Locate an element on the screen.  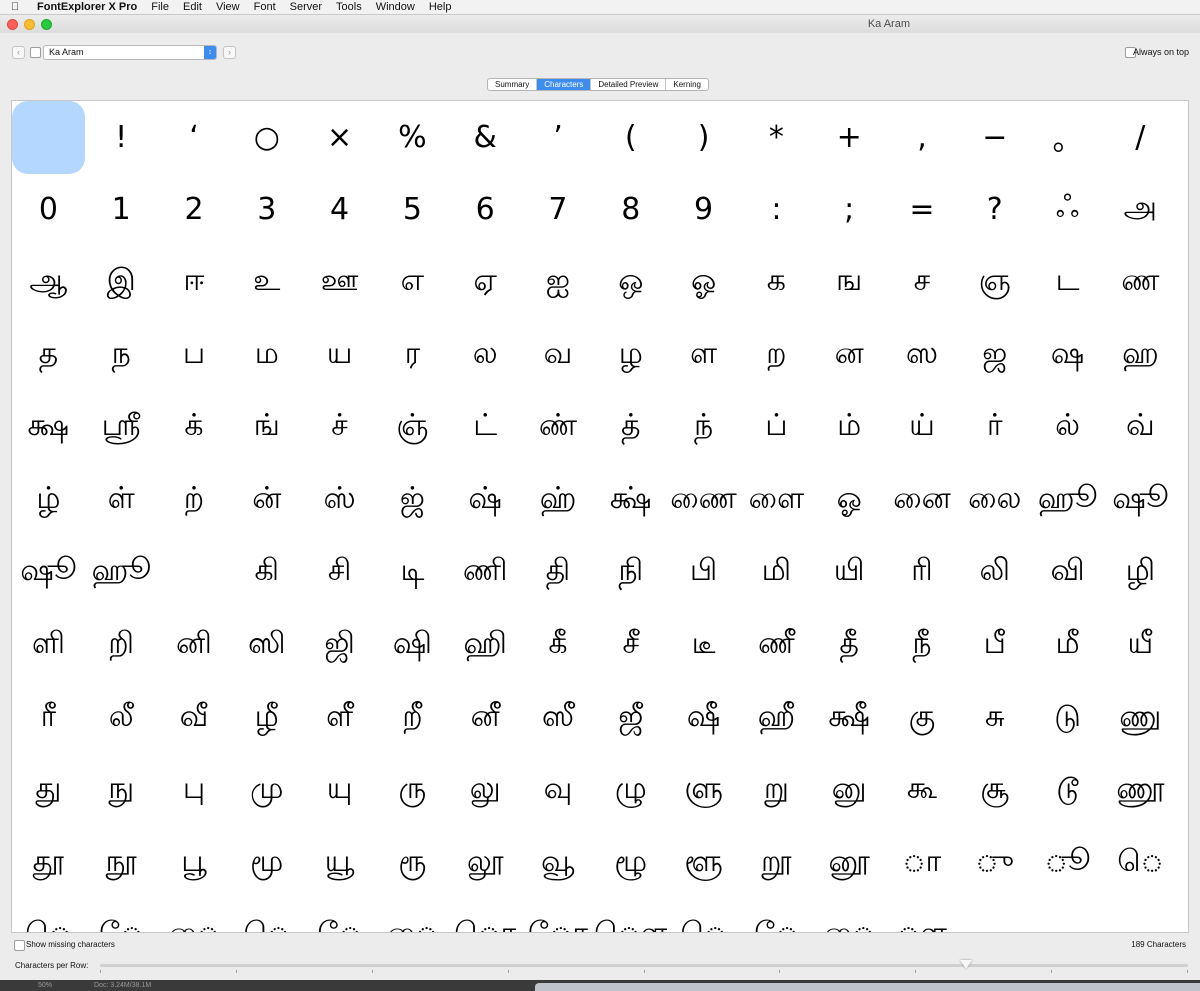
glyph-cell: தி is located at coordinates (558, 573).